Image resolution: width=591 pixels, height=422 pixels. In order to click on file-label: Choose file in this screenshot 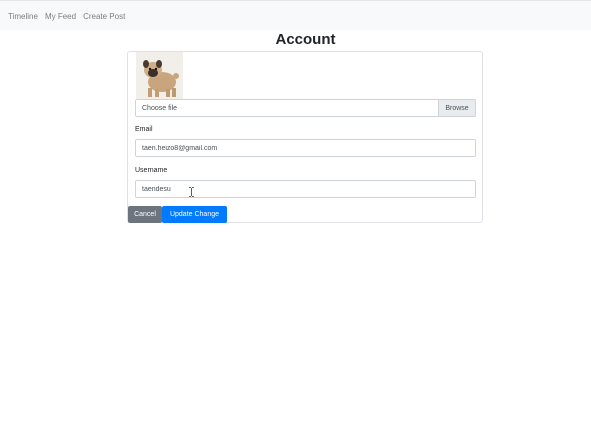, I will do `click(160, 108)`.